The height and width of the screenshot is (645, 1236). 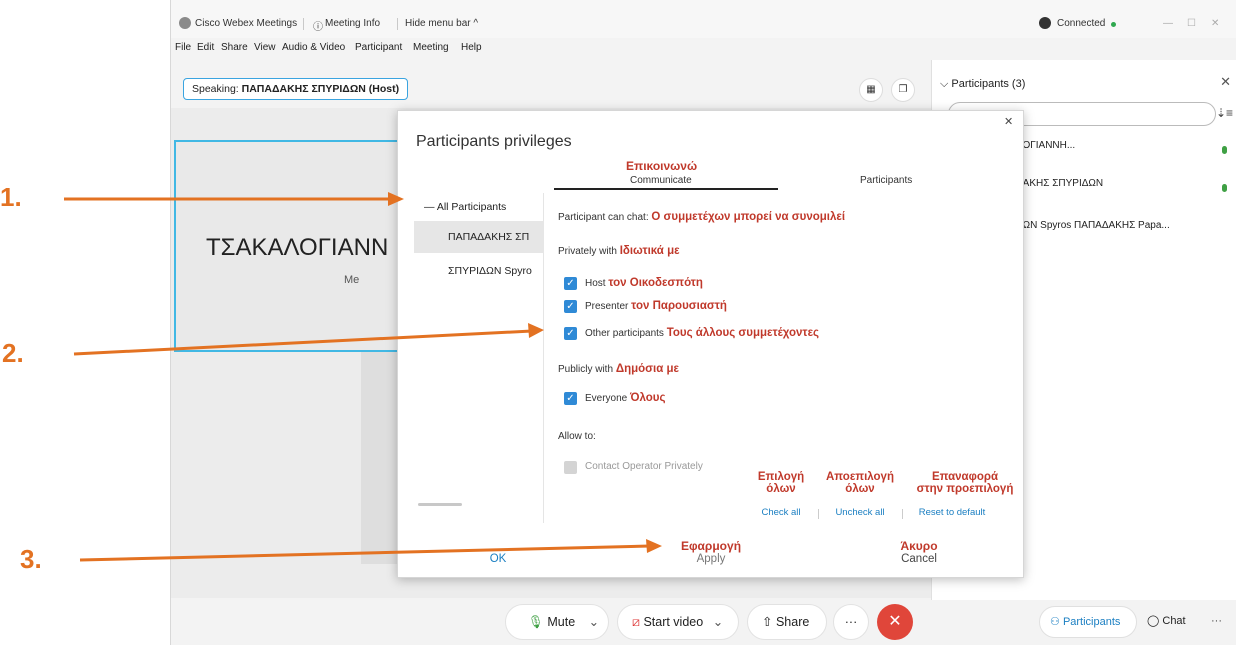 What do you see at coordinates (654, 546) in the screenshot?
I see `arrow-3-head` at bounding box center [654, 546].